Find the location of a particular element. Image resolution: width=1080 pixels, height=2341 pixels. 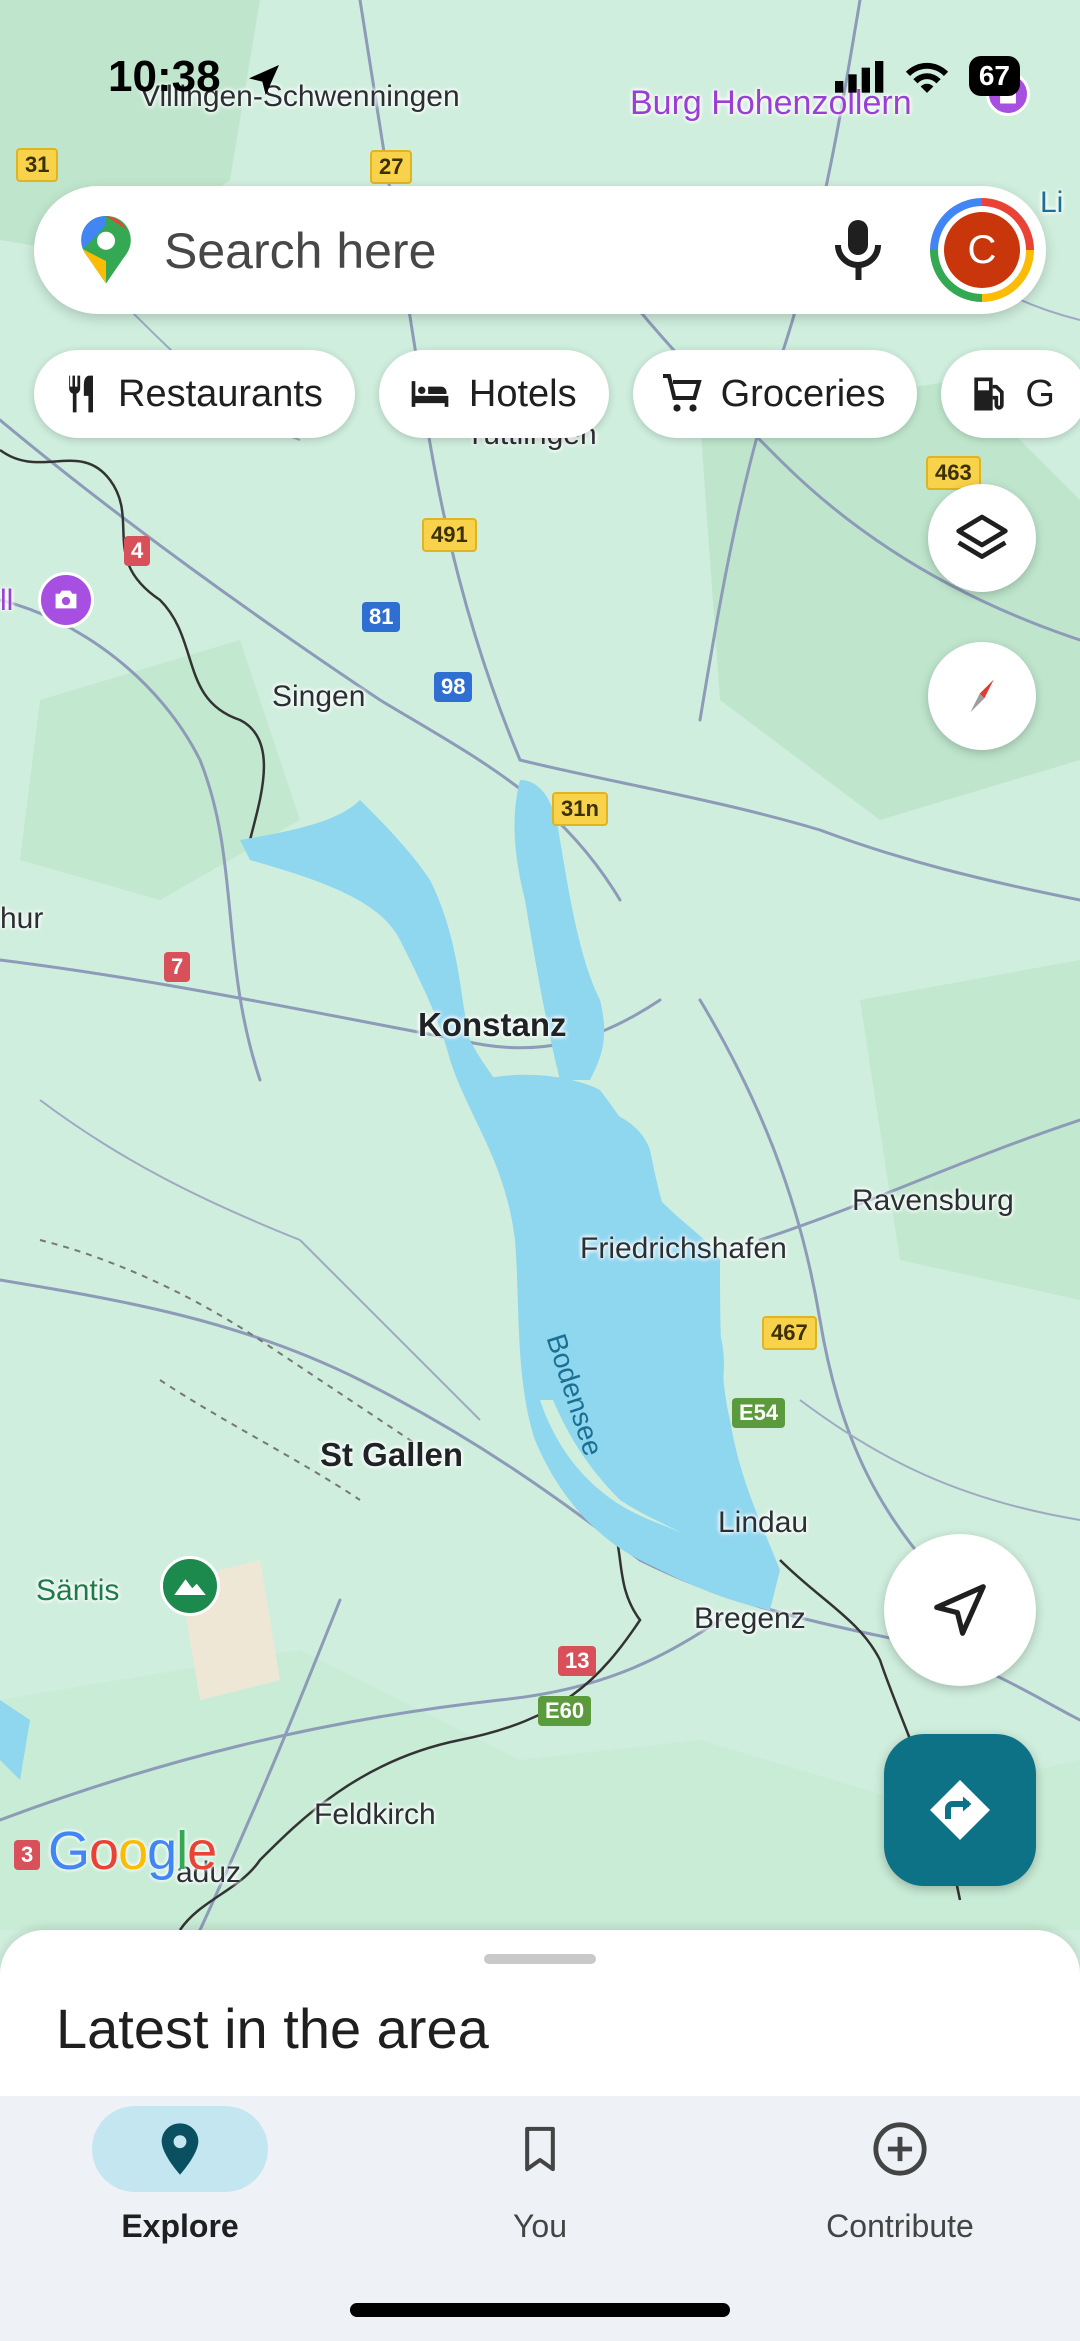

wifi-icon is located at coordinates (926, 77).